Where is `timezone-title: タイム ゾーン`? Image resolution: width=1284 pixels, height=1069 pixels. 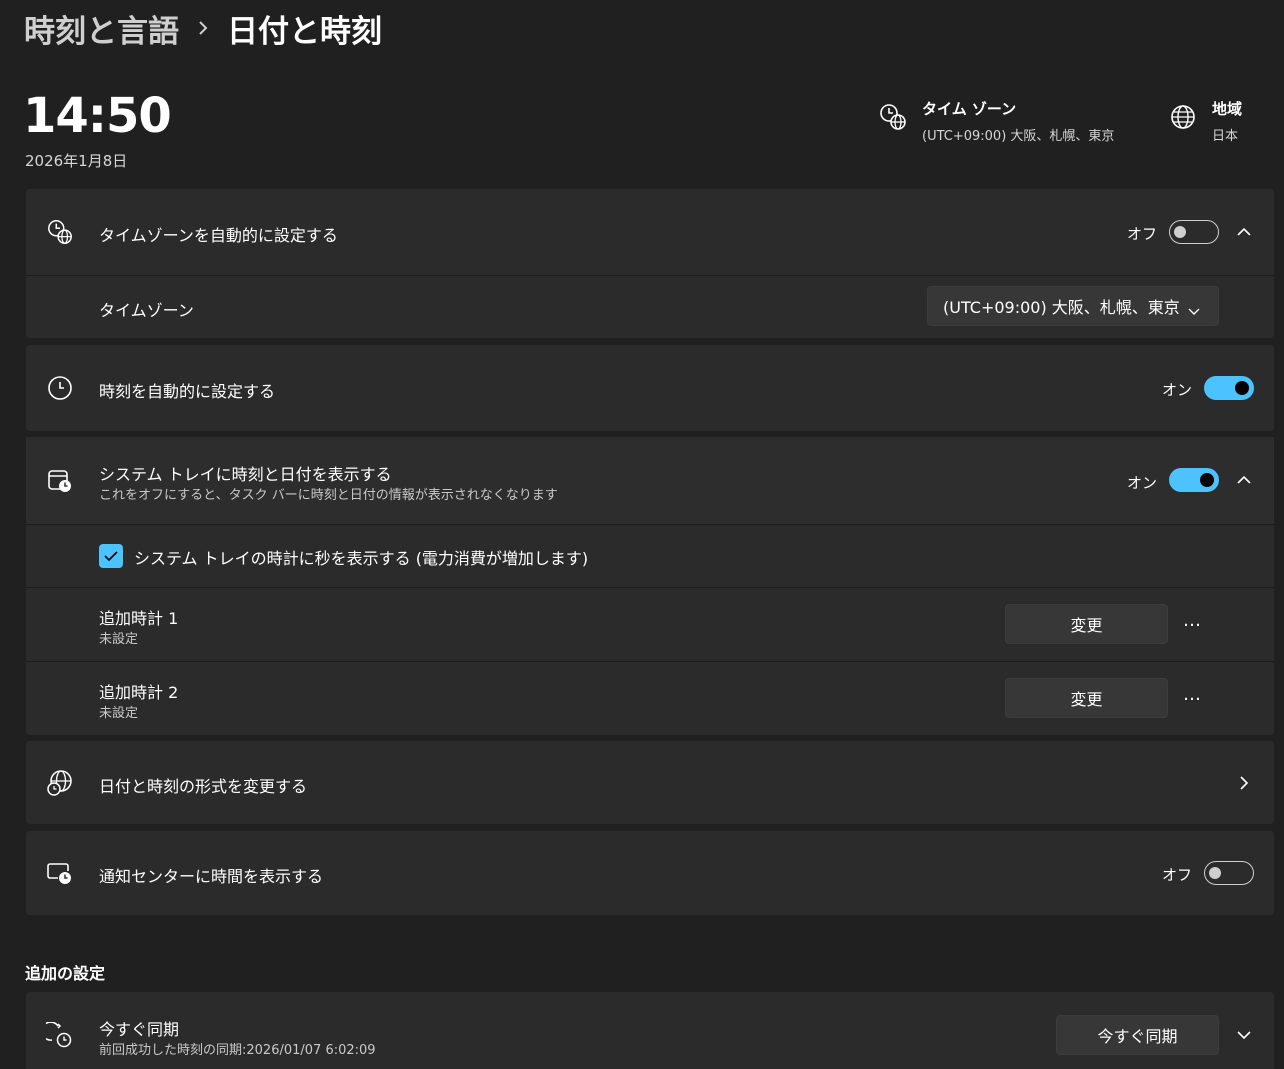 timezone-title: タイム ゾーン is located at coordinates (969, 109).